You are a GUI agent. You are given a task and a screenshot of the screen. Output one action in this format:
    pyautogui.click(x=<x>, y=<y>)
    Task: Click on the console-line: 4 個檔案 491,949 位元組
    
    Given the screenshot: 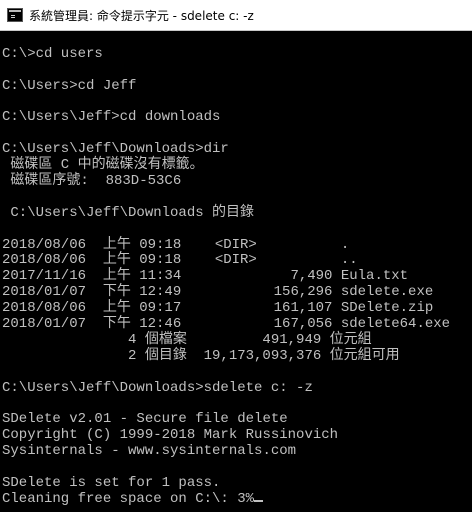 What is the action you would take?
    pyautogui.click(x=187, y=339)
    